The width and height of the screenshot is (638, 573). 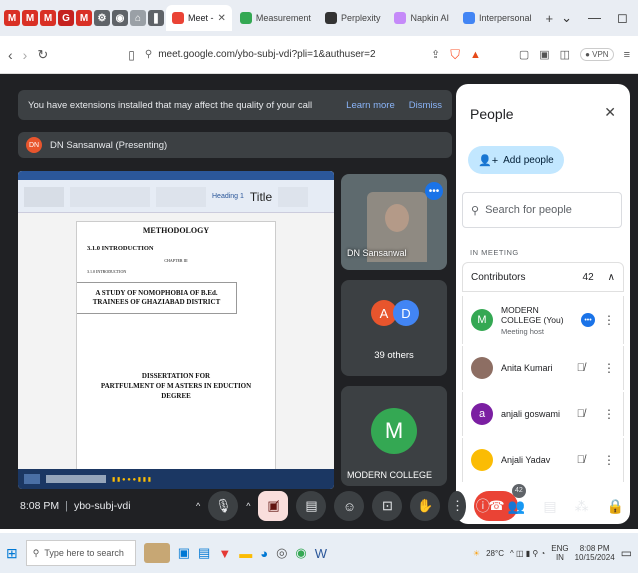 I want to click on tab-site-icon, so click(x=245, y=18).